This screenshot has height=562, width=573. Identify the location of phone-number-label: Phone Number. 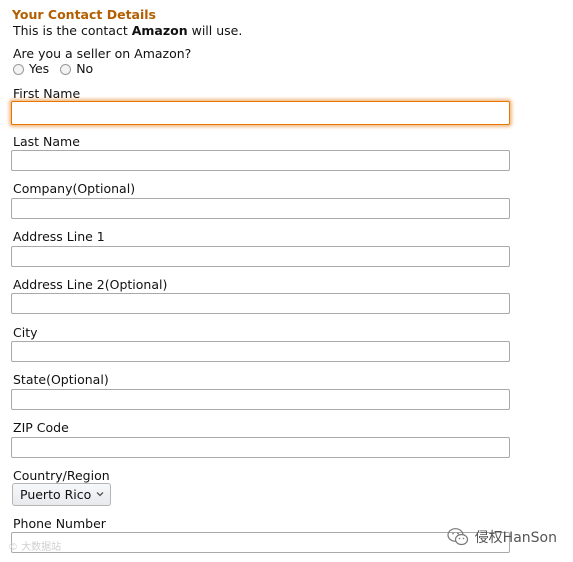
(59, 523).